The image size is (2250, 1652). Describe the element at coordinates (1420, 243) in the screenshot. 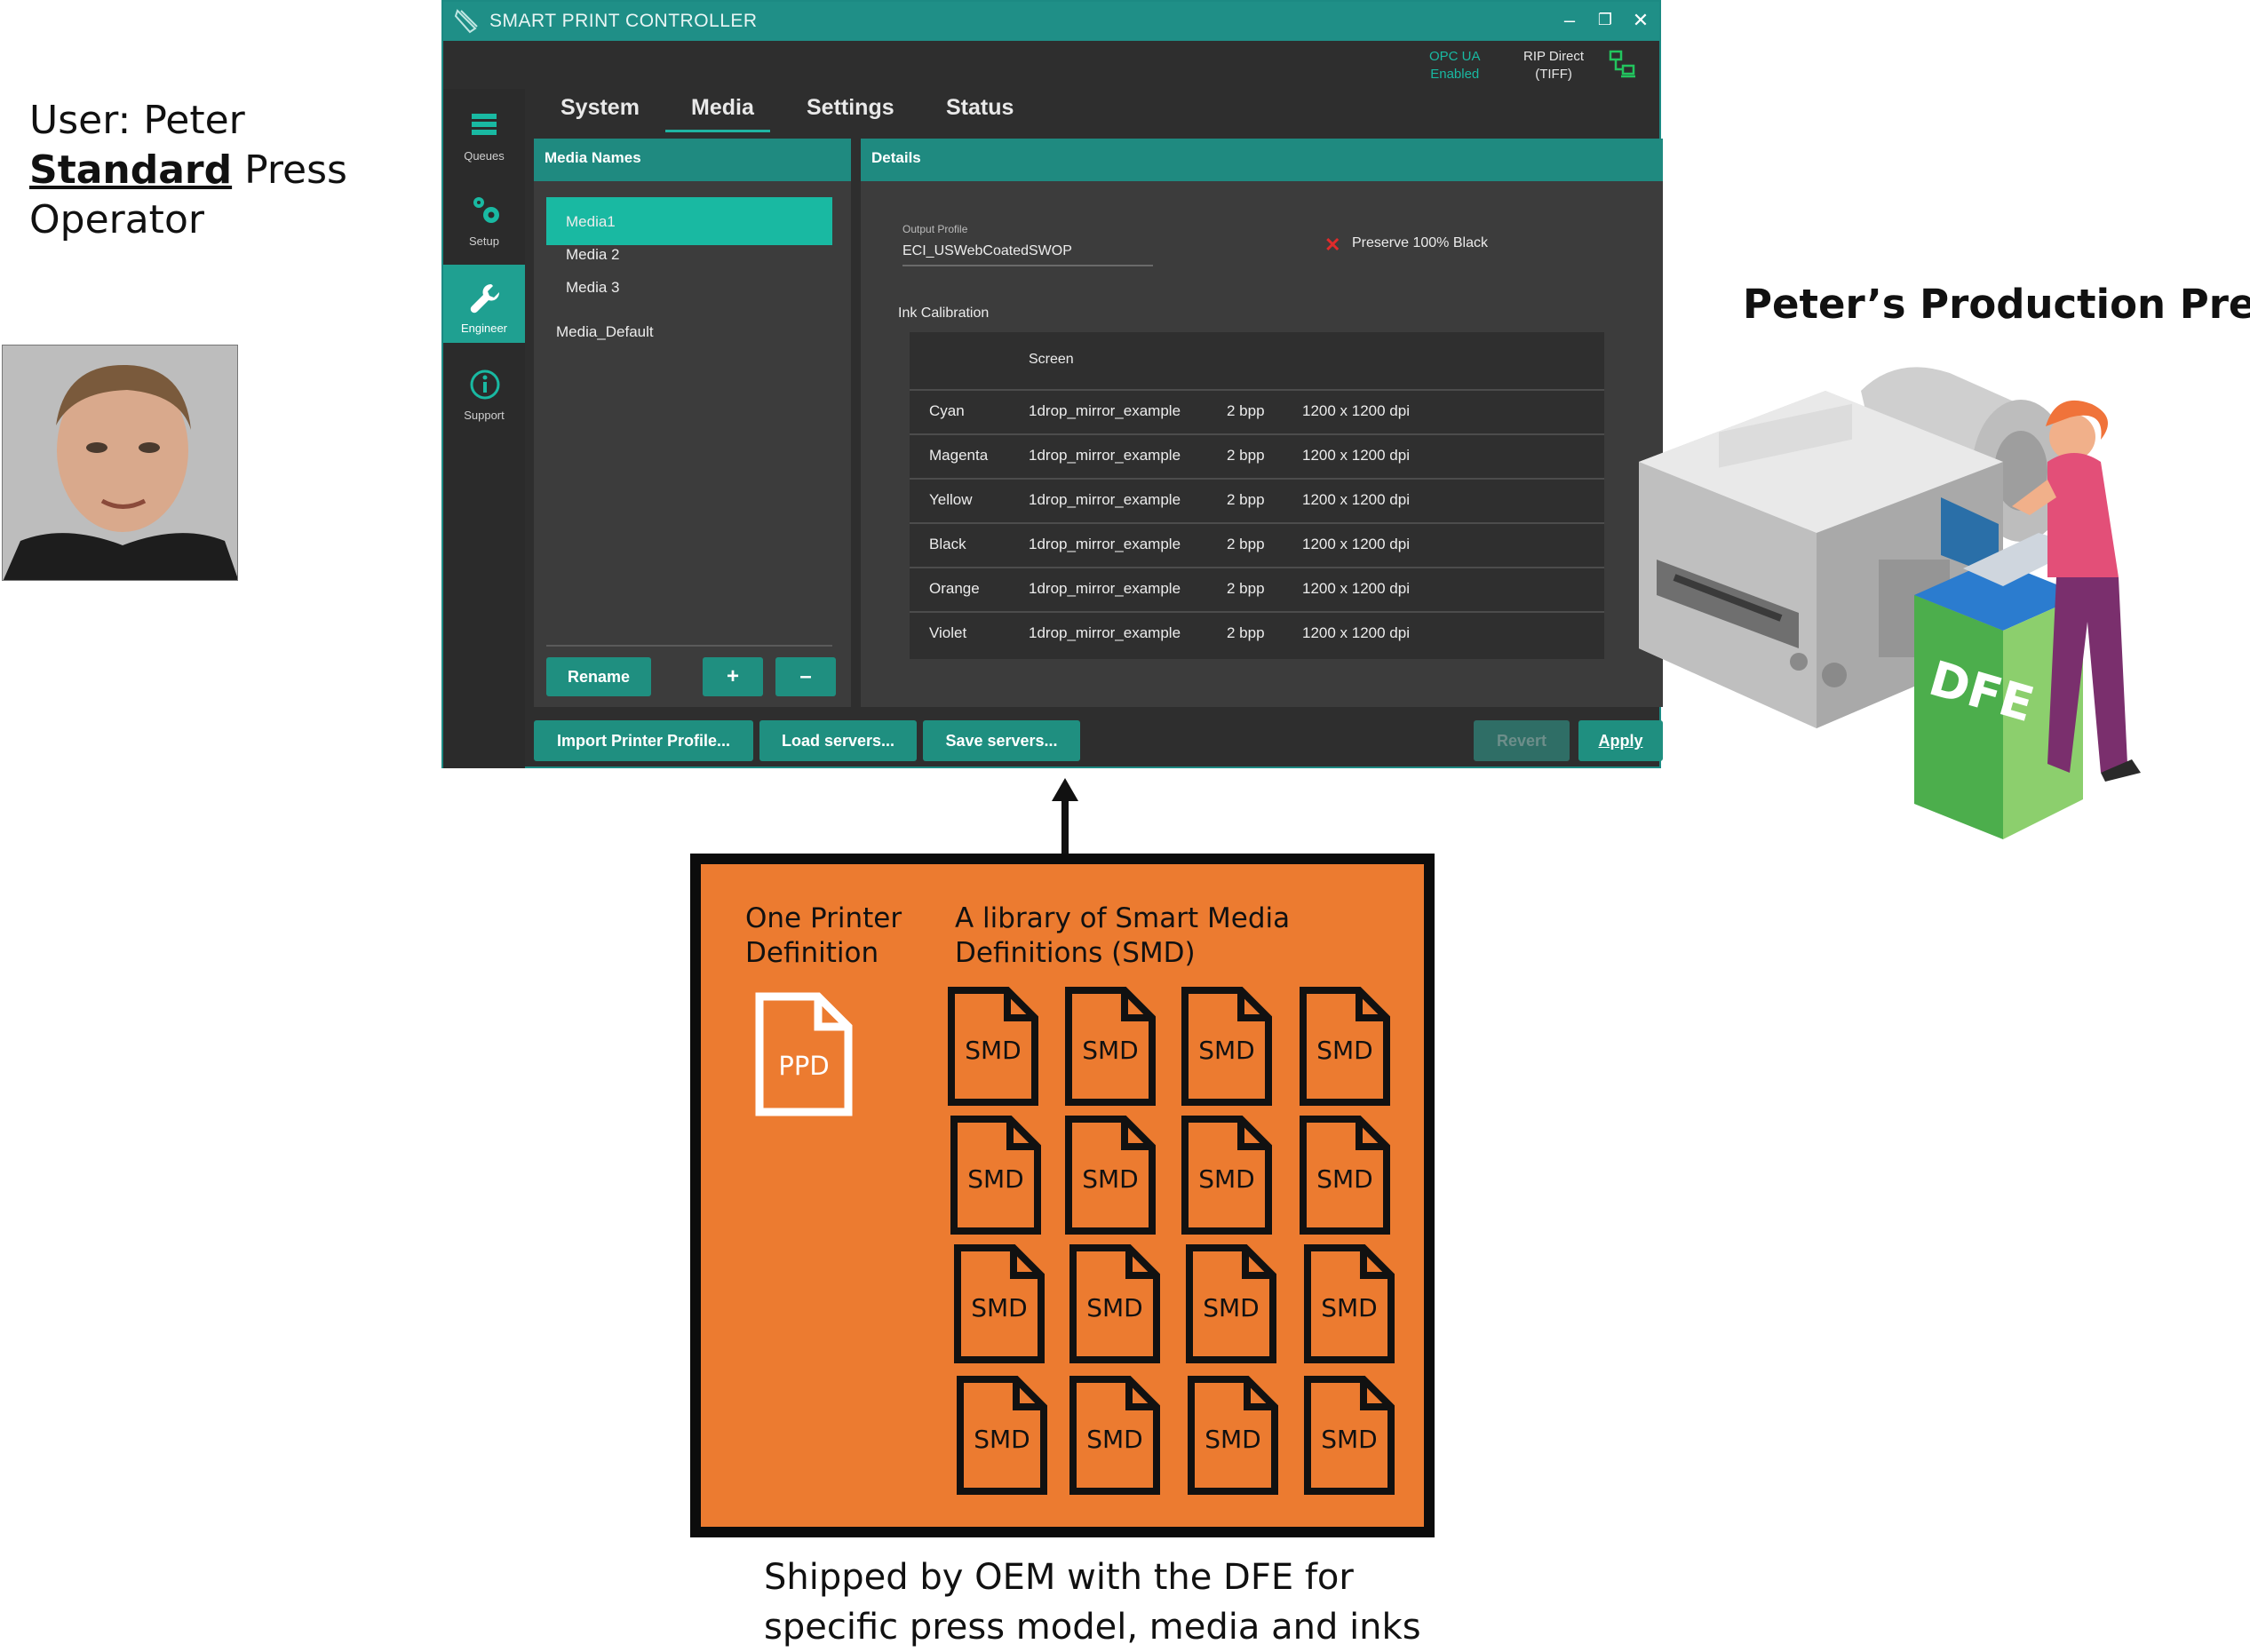

I see `preserve-black-label: Preserve 100% Black` at that location.